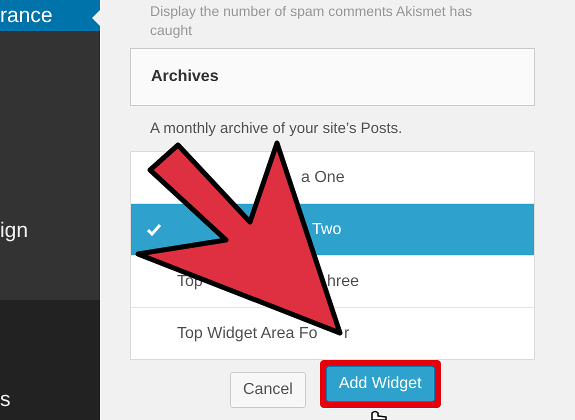 This screenshot has height=420, width=575. I want to click on widget-description: Display the number of spam comments Akismet has caught, so click(312, 21).